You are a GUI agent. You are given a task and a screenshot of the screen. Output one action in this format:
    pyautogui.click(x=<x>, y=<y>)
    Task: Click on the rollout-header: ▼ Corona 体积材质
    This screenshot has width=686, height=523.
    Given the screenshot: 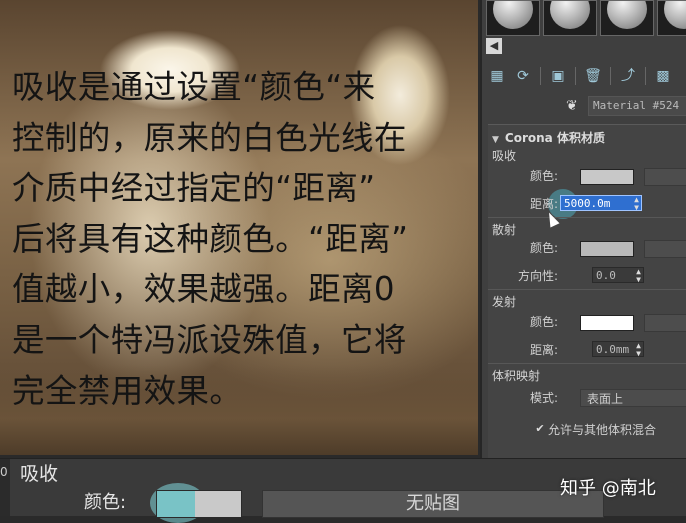 What is the action you would take?
    pyautogui.click(x=548, y=137)
    